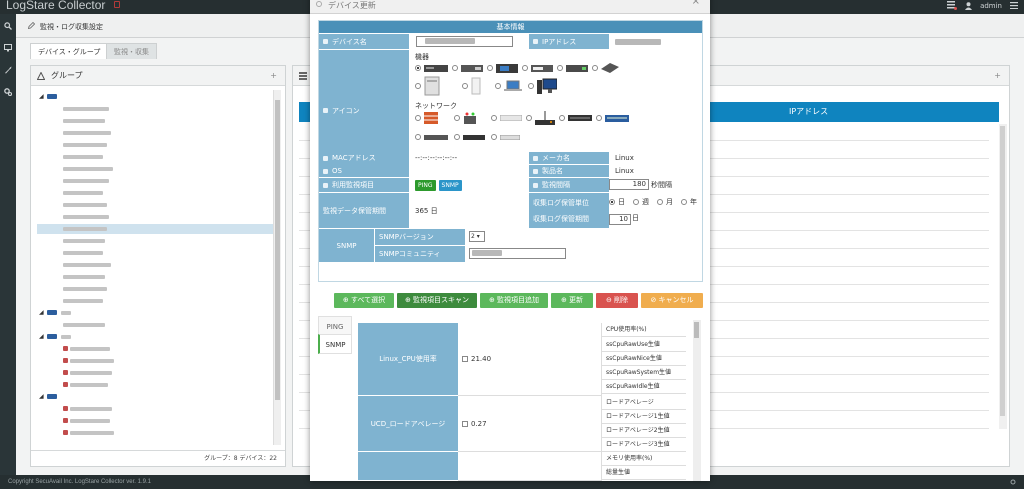 Image resolution: width=1024 pixels, height=489 pixels. I want to click on search-icon, so click(8, 26).